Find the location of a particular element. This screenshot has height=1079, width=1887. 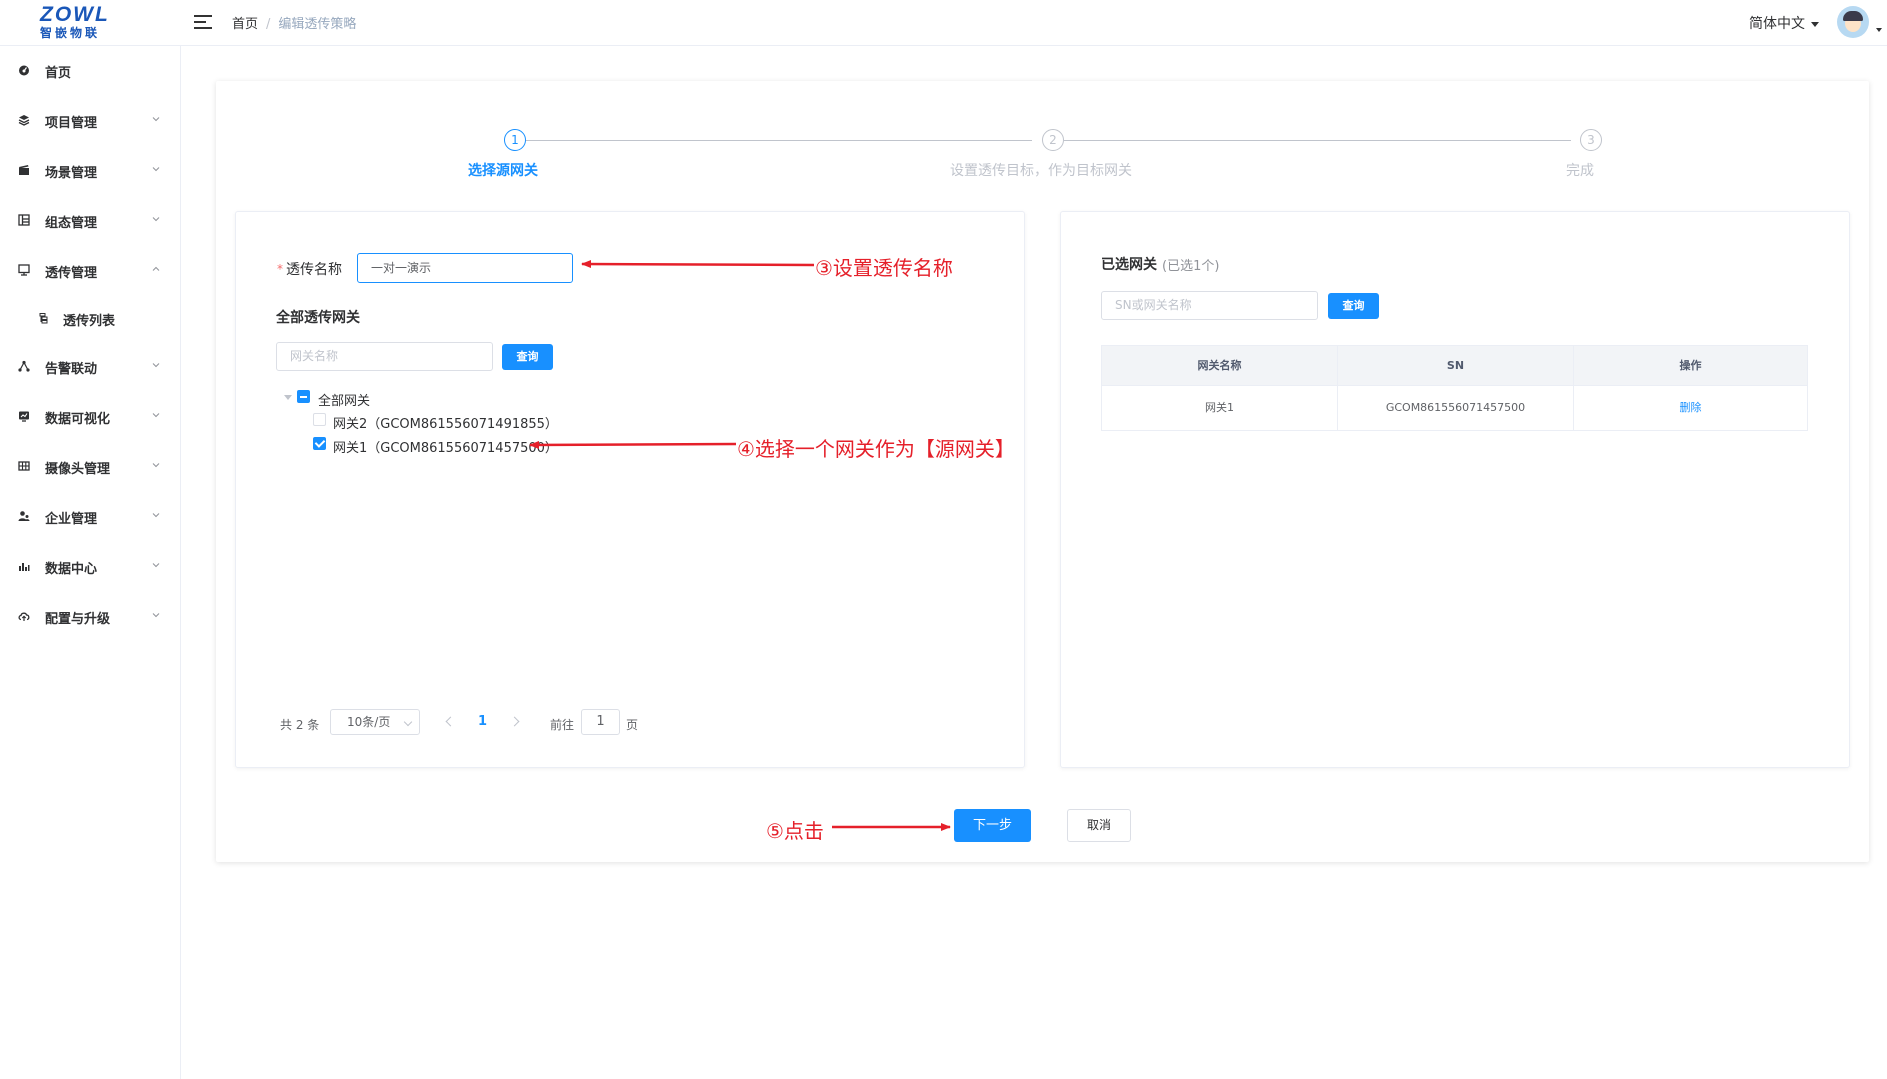

annotation-step-3: ③设置透传名称 is located at coordinates (884, 268).